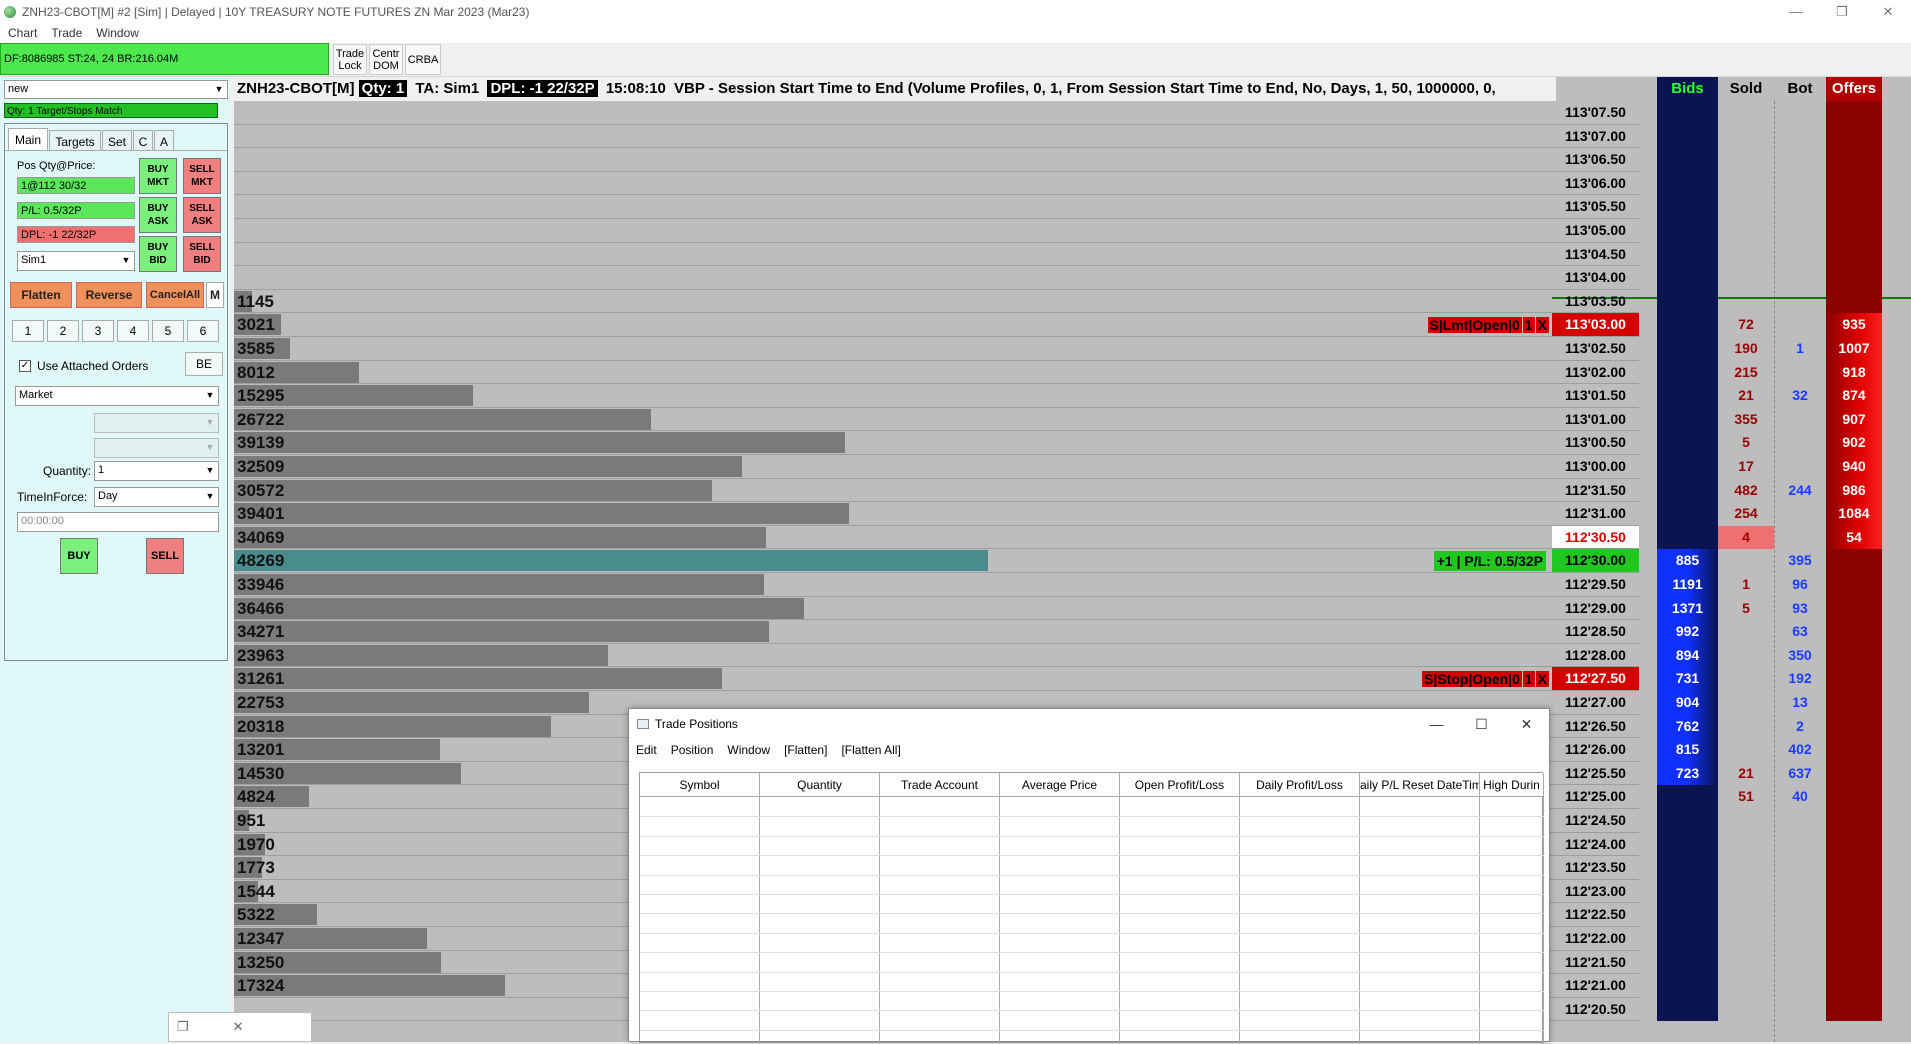 Image resolution: width=1911 pixels, height=1044 pixels. Describe the element at coordinates (202, 215) in the screenshot. I see `sell-ask-button: SELL ASK` at that location.